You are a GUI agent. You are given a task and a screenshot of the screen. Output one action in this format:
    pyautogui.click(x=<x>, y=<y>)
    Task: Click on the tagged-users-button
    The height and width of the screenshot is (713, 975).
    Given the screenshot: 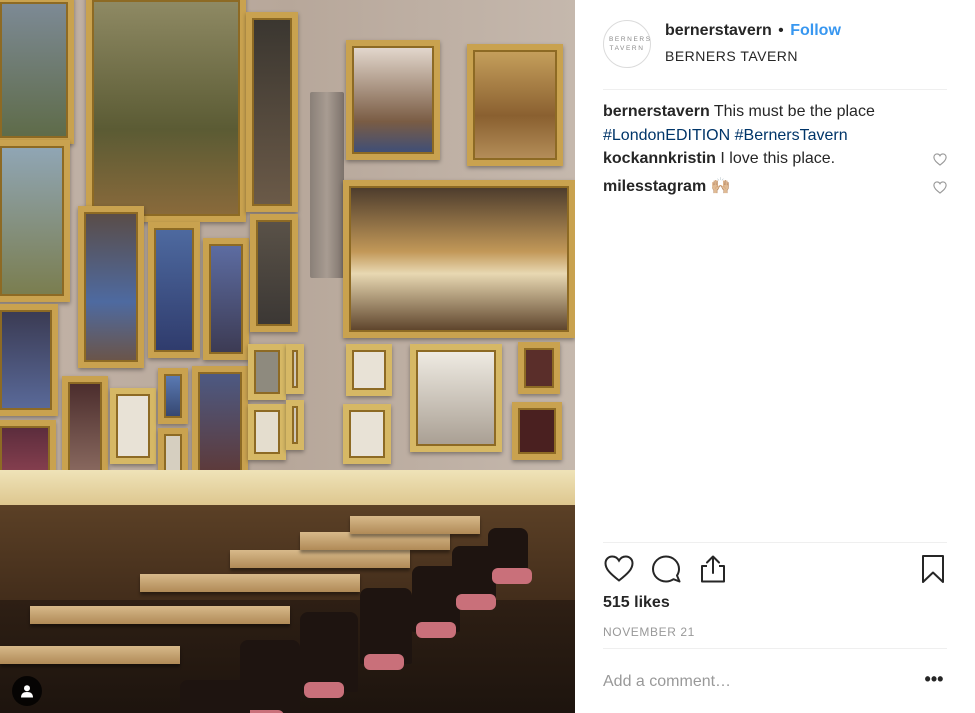 What is the action you would take?
    pyautogui.click(x=27, y=691)
    